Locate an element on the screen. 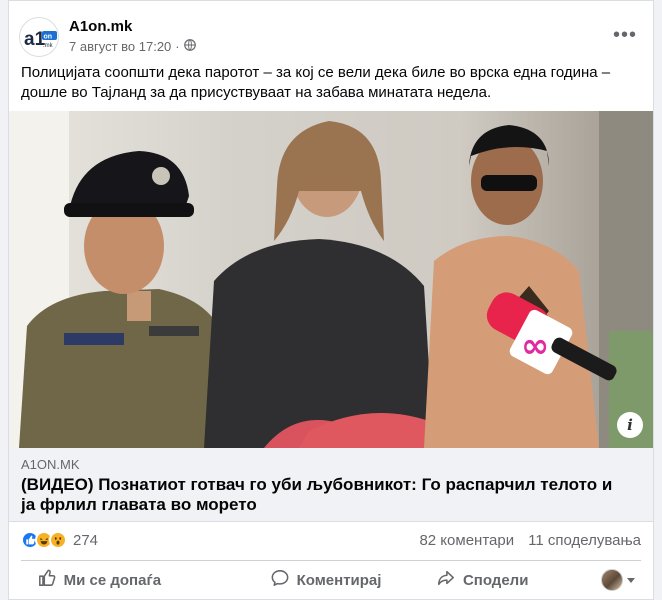 The image size is (662, 600). reaction-count: 274 is located at coordinates (86, 540).